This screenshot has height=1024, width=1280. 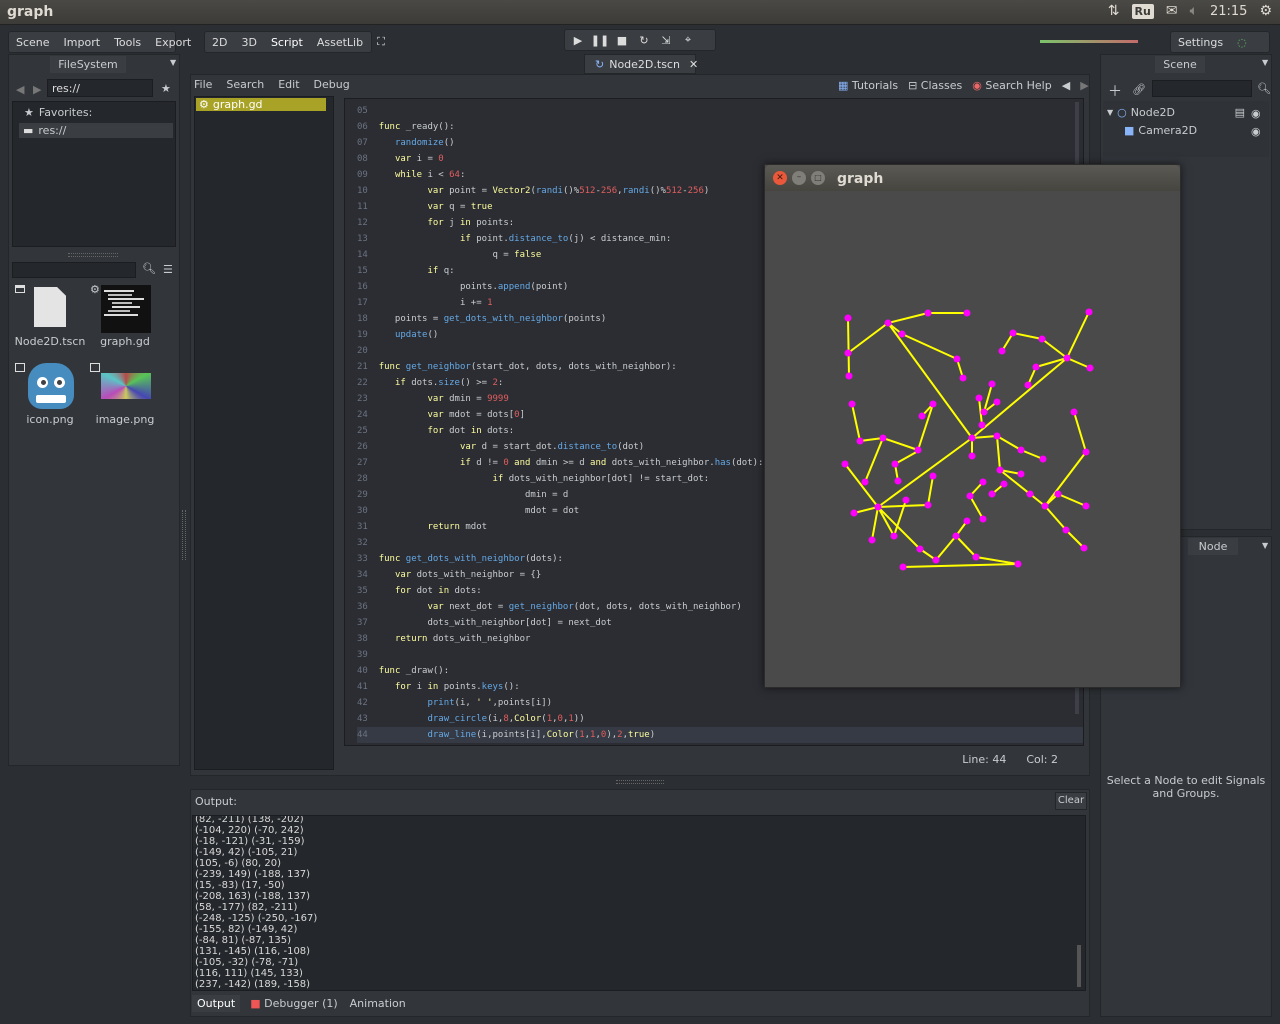 What do you see at coordinates (1084, 85) in the screenshot?
I see `next-script-icon: ▶` at bounding box center [1084, 85].